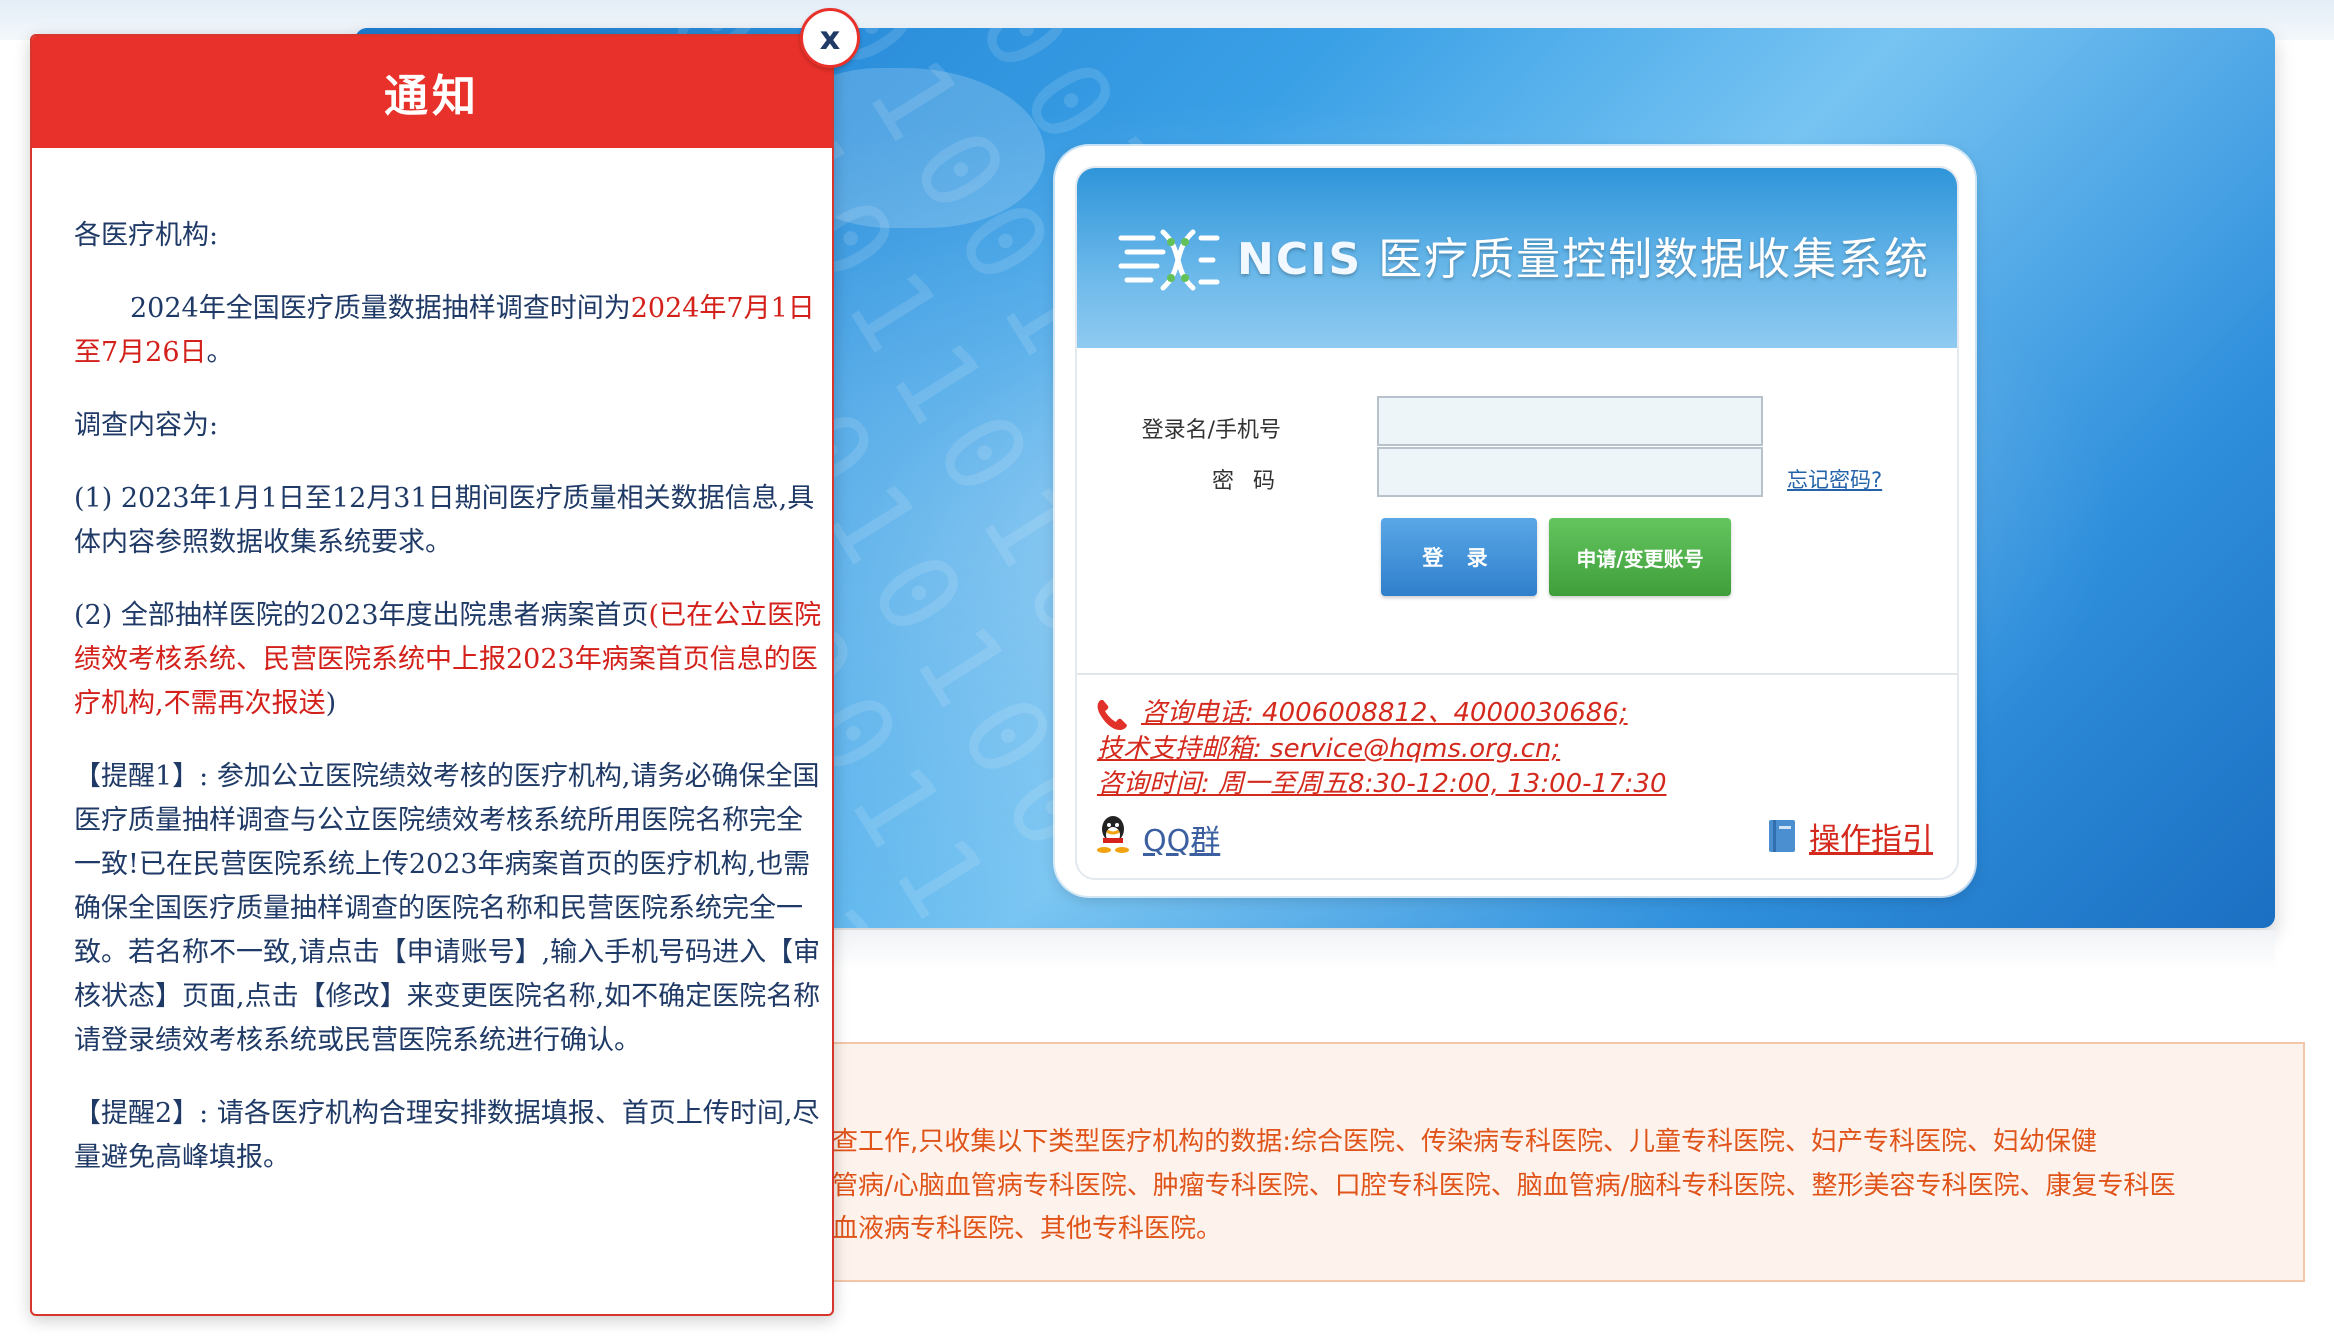  What do you see at coordinates (1640, 557) in the screenshot?
I see `apply-account-button: 申请/变更账号` at bounding box center [1640, 557].